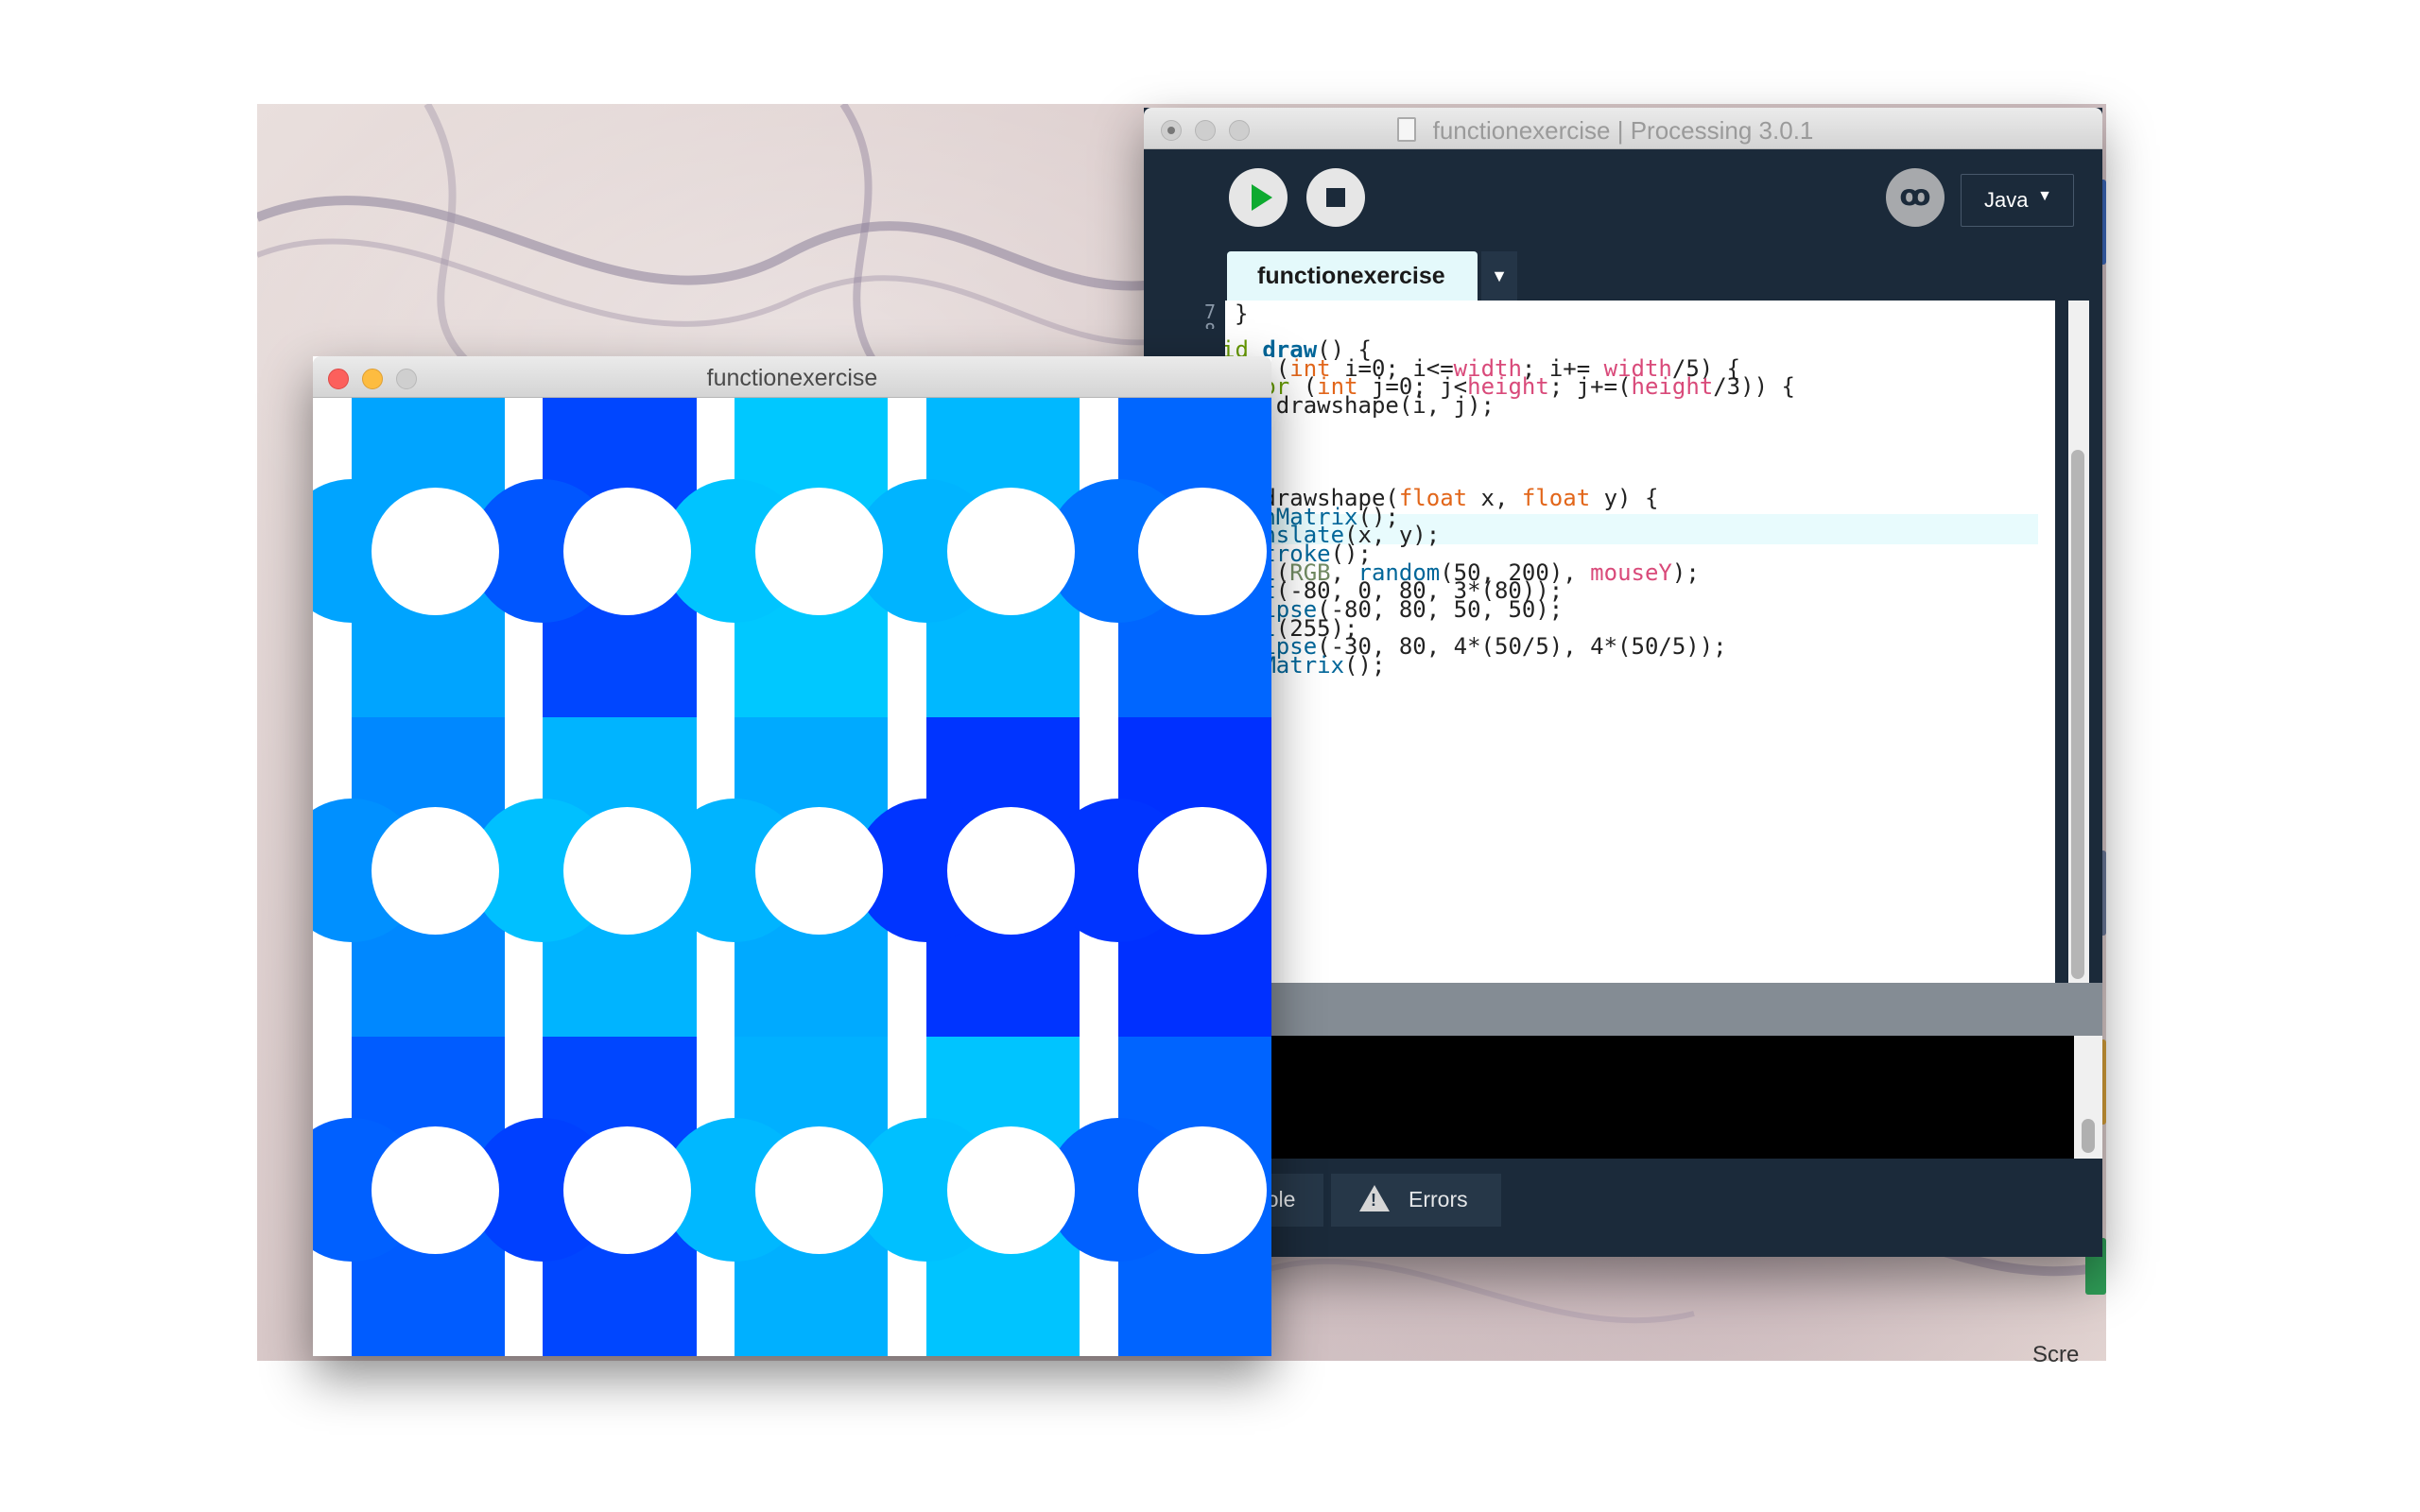  I want to click on stop-button, so click(1335, 197).